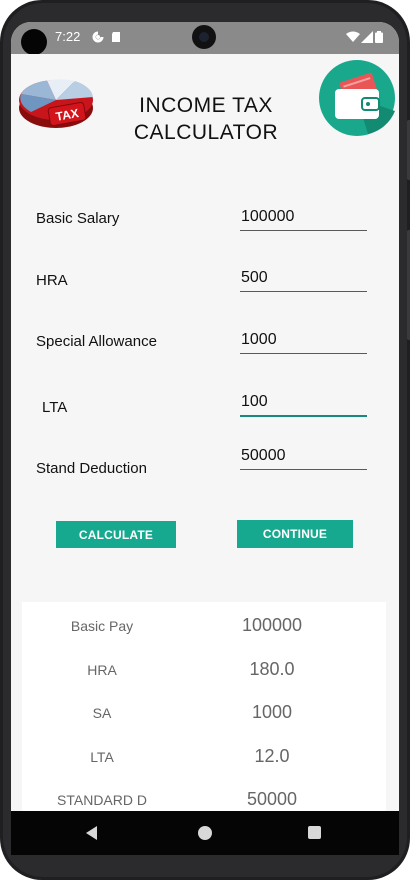  I want to click on basic-salary-label: Basic Salary, so click(78, 218).